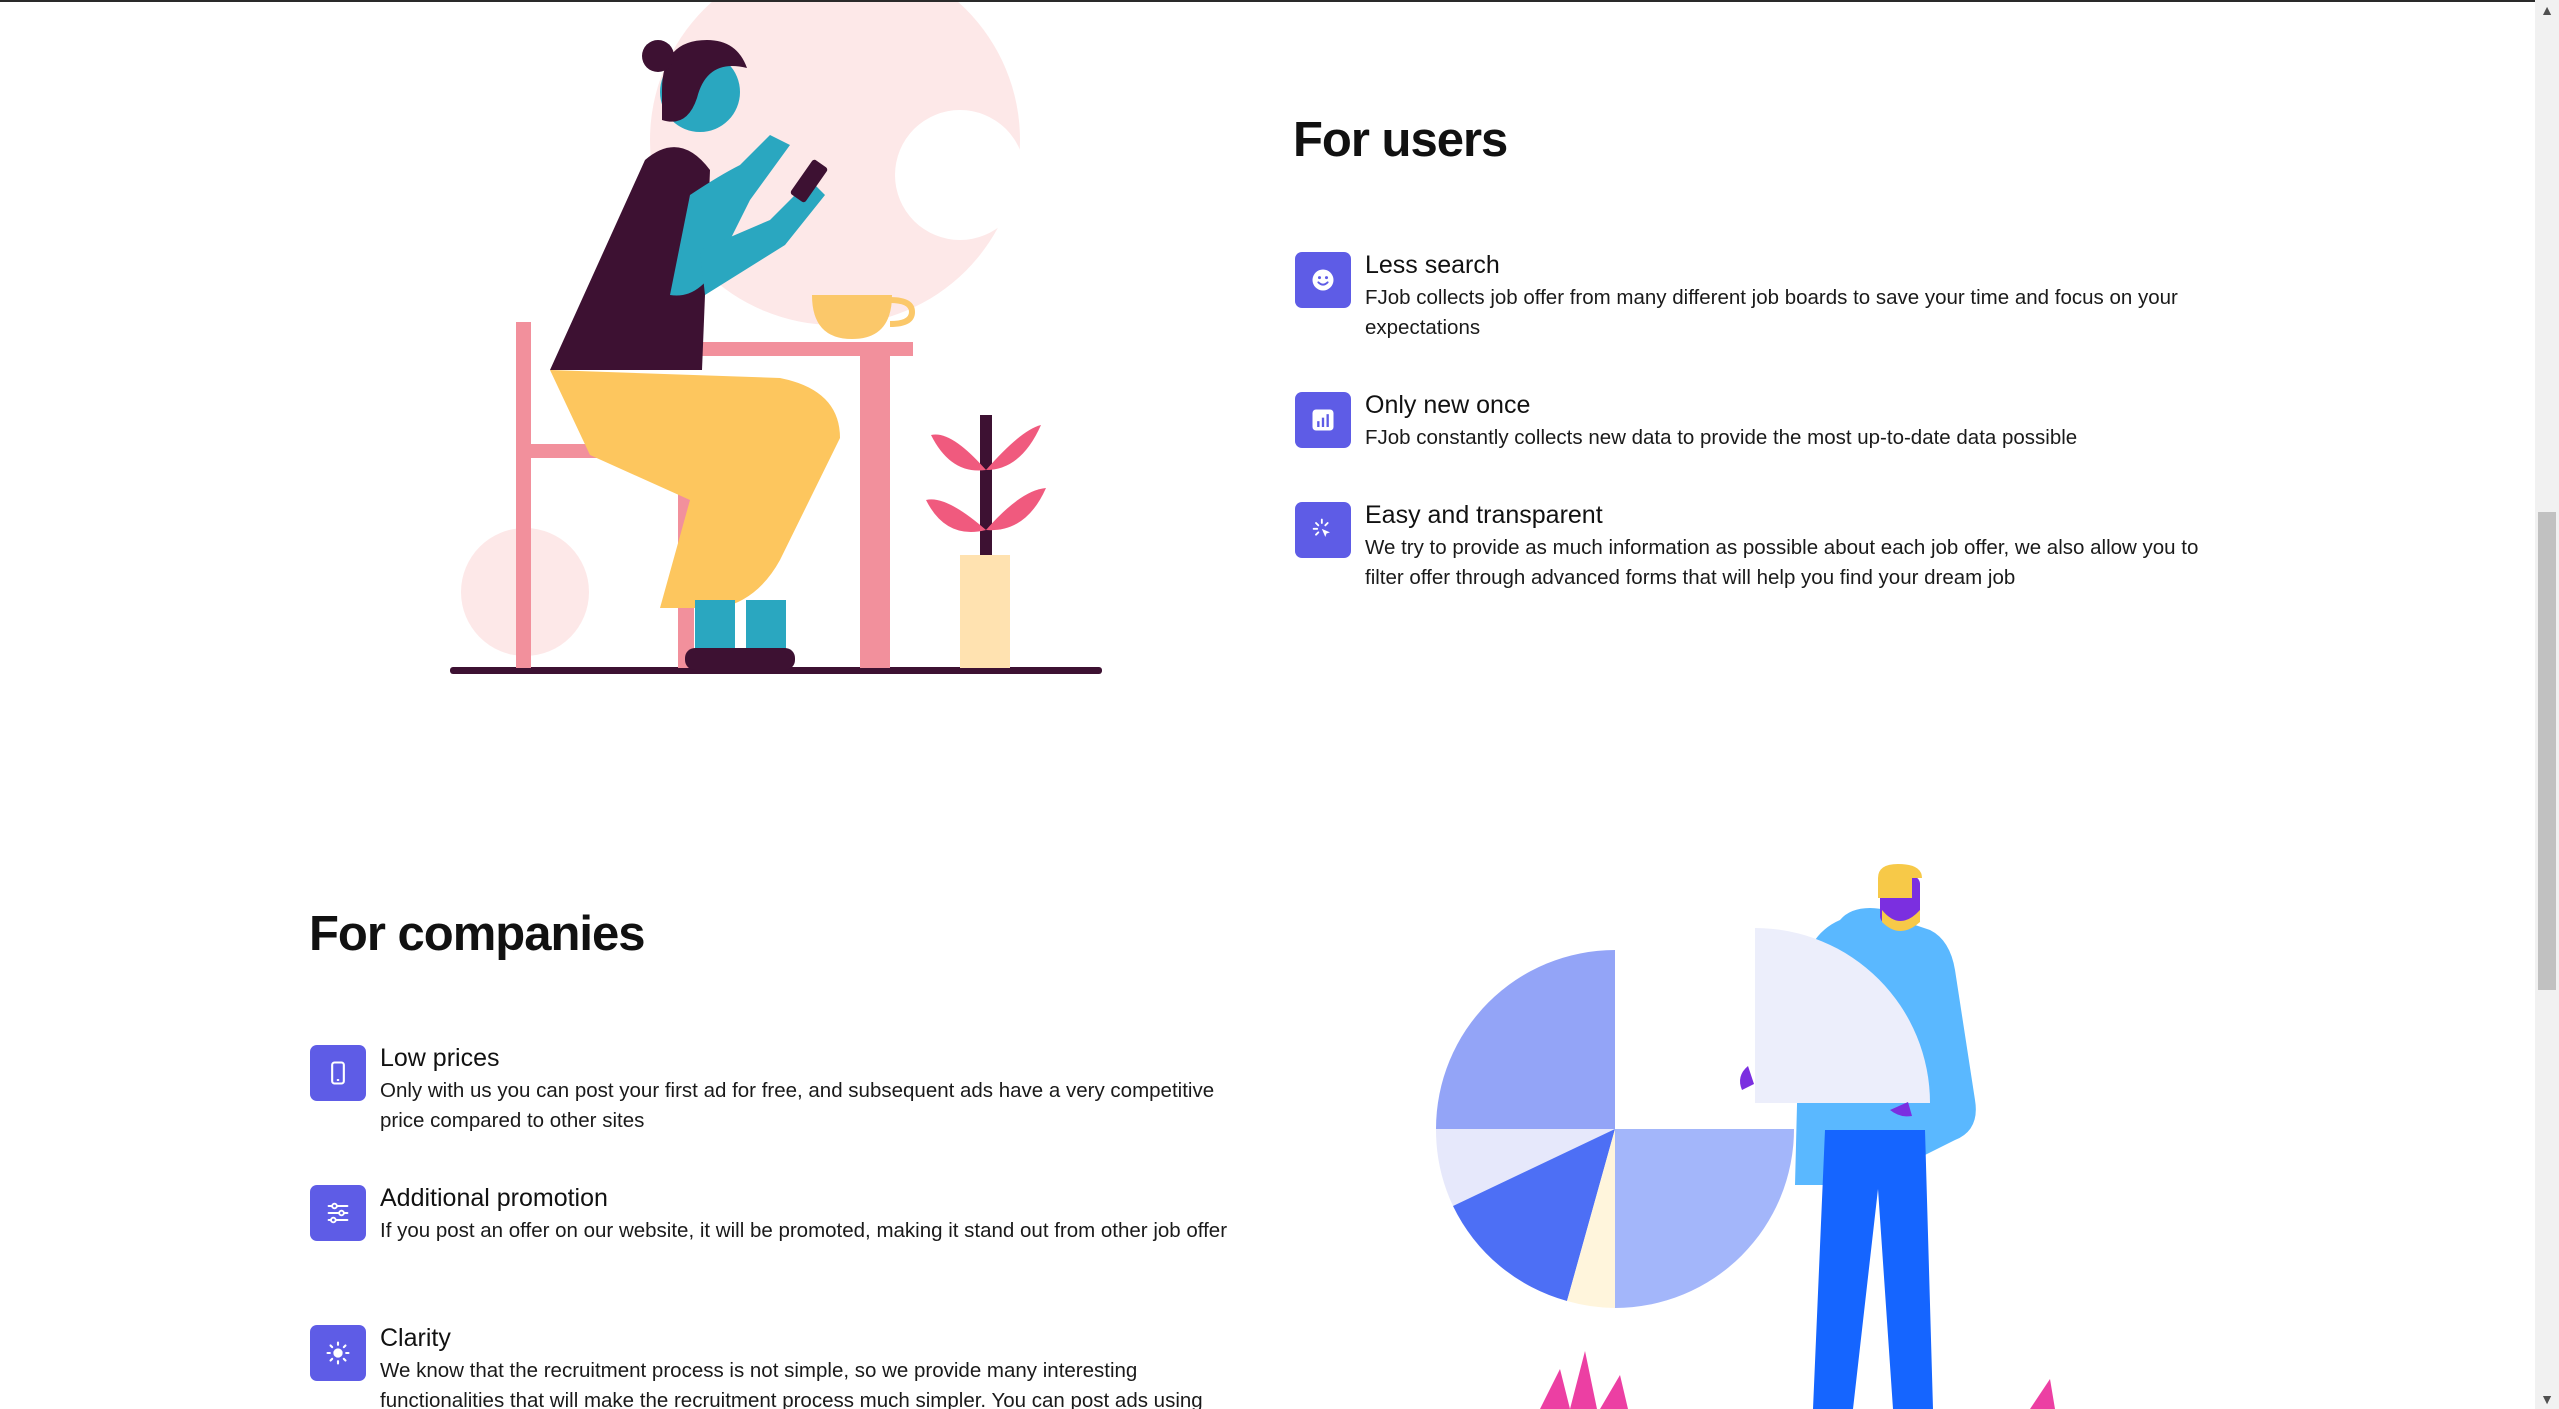 Image resolution: width=2559 pixels, height=1409 pixels. What do you see at coordinates (1448, 405) in the screenshot?
I see `feature-title: Only new once` at bounding box center [1448, 405].